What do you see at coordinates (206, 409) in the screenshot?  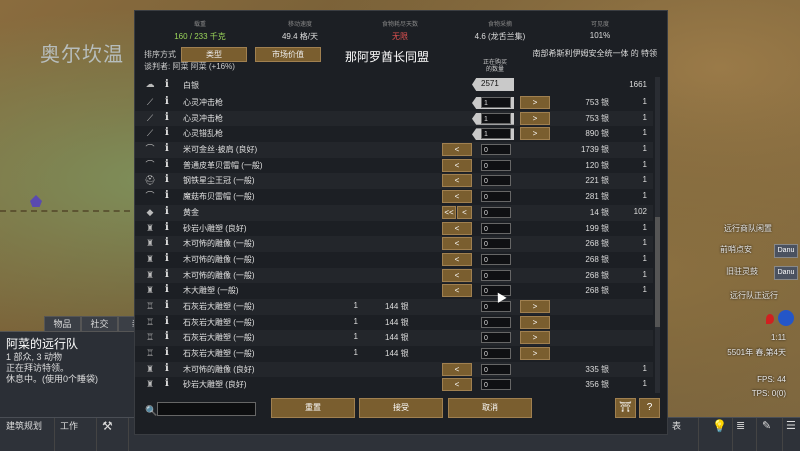 I see `search-input` at bounding box center [206, 409].